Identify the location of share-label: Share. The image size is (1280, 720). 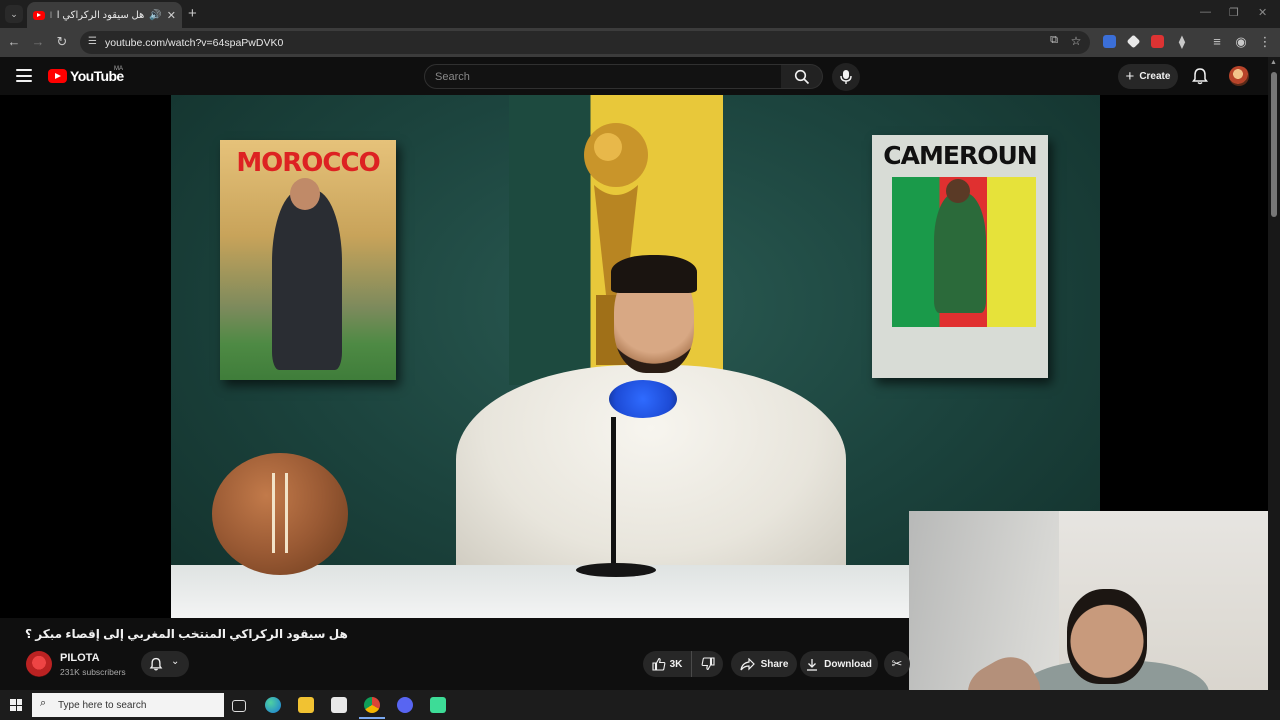
(774, 664).